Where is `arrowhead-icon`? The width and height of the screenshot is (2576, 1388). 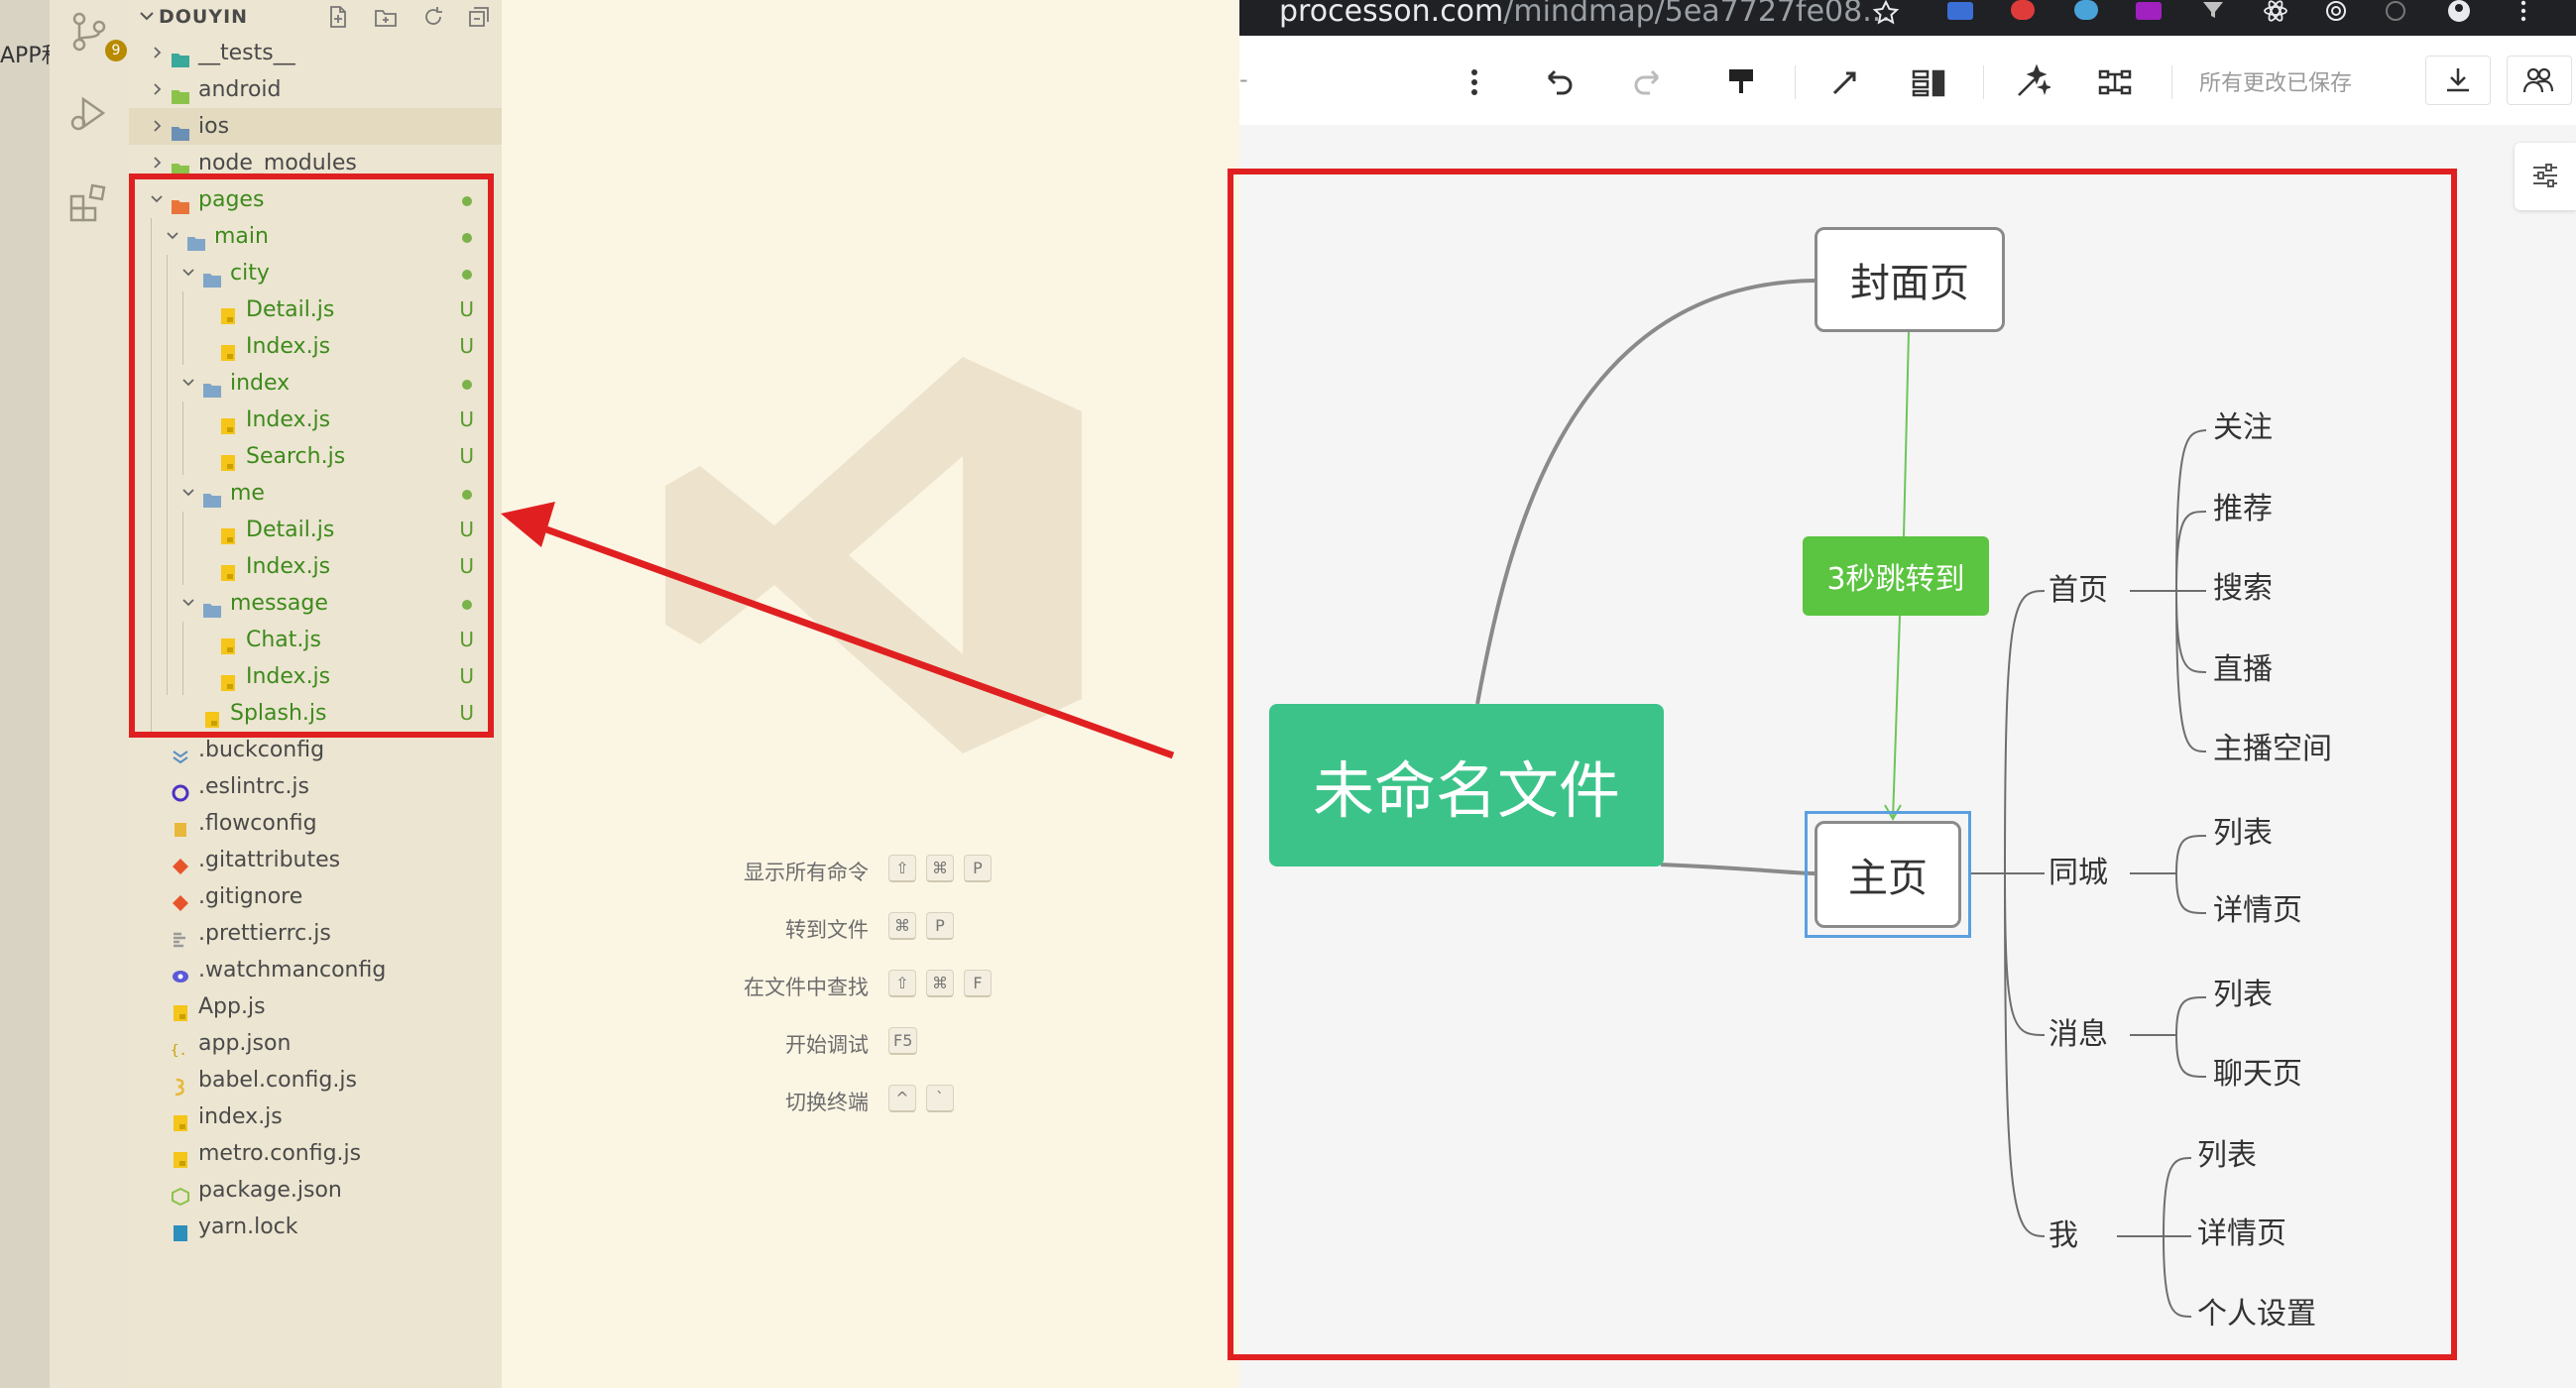 arrowhead-icon is located at coordinates (528, 524).